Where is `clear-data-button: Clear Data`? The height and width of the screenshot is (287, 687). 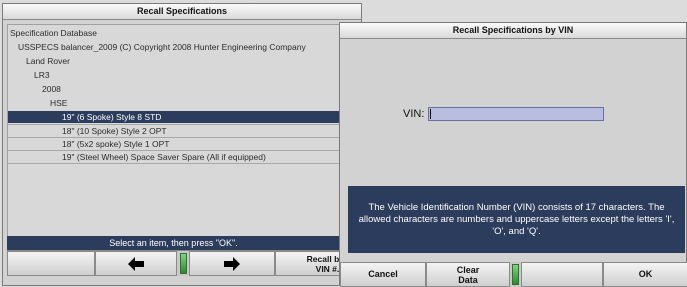 clear-data-button: Clear Data is located at coordinates (468, 274).